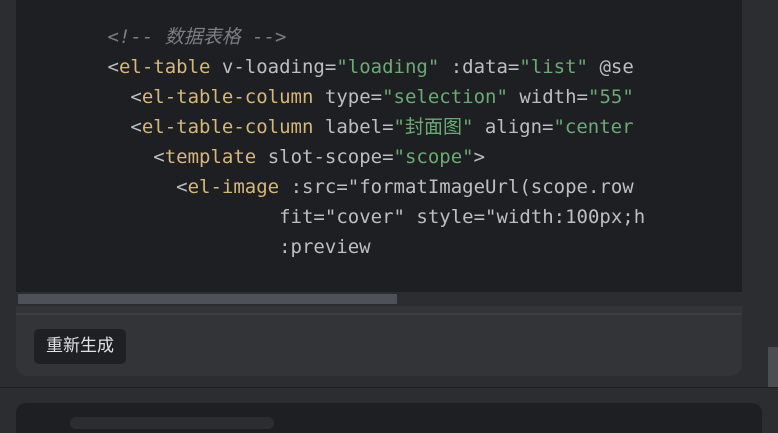 Image resolution: width=778 pixels, height=433 pixels. I want to click on code-line: <template slot-scope="scope">, so click(330, 157).